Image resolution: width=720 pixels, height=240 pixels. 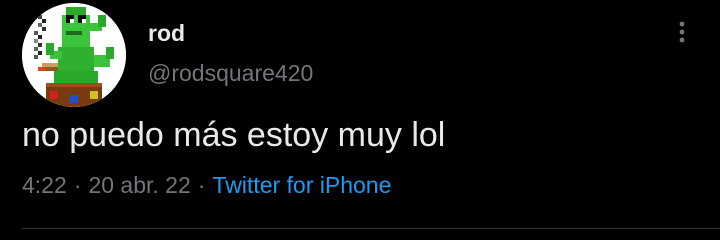 I want to click on tweet-source-link: Twitter for iPhone, so click(x=301, y=185).